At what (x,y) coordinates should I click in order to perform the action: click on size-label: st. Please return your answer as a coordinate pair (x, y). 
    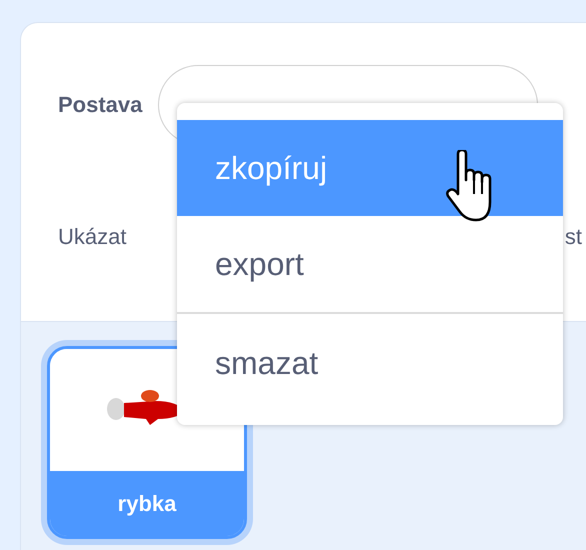
    Looking at the image, I should click on (573, 237).